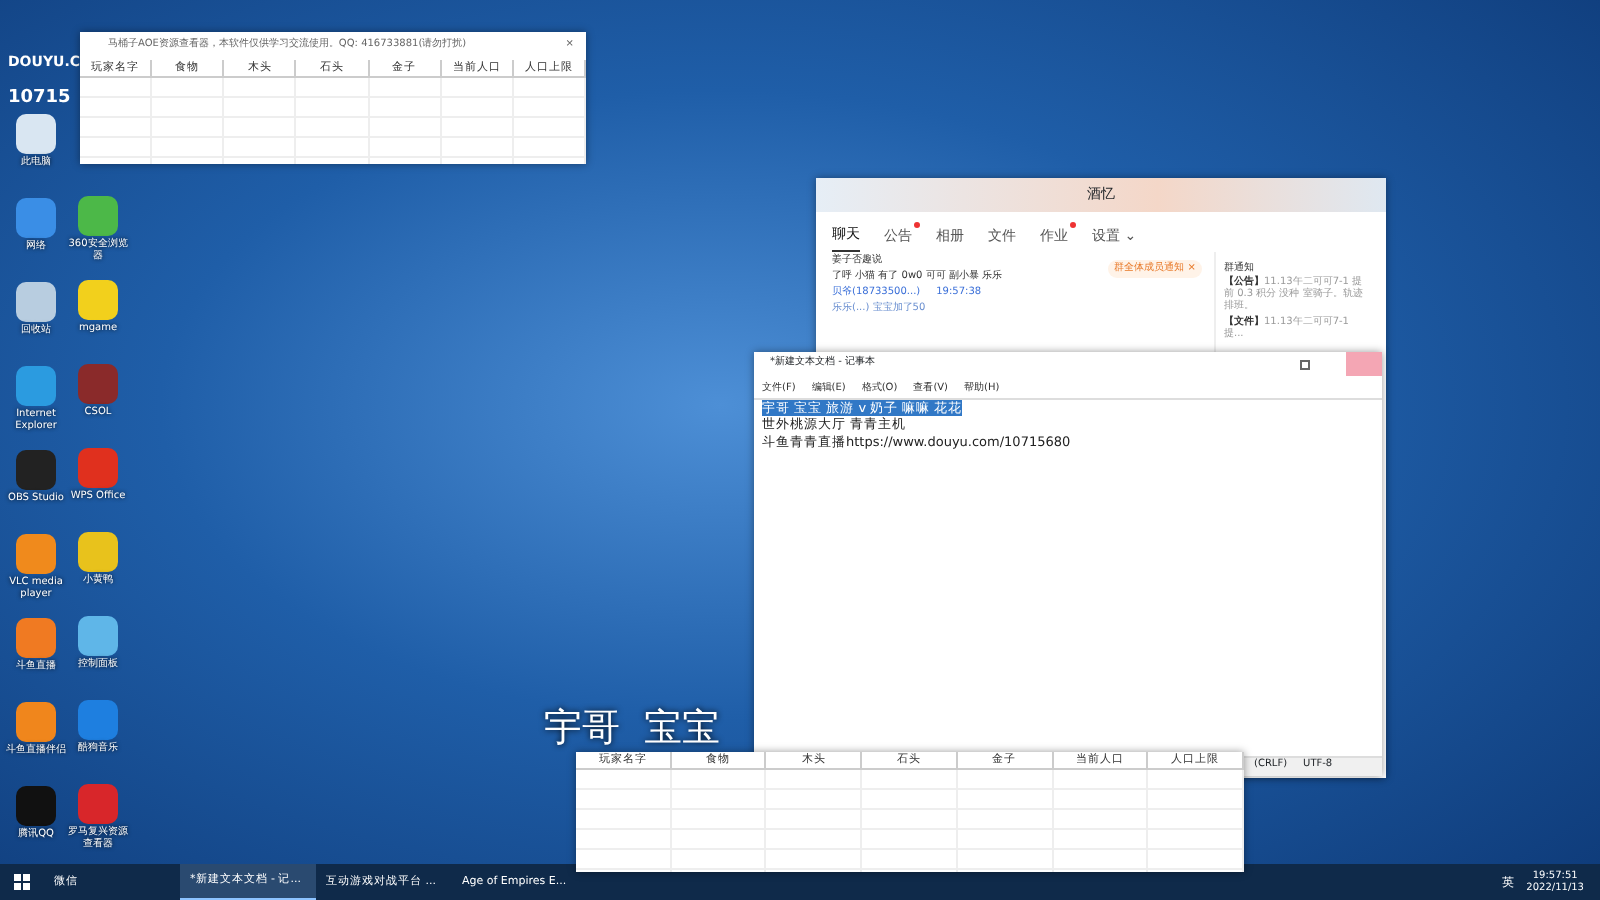 The image size is (1600, 900). Describe the element at coordinates (22, 882) in the screenshot. I see `windows-logo-icon` at that location.